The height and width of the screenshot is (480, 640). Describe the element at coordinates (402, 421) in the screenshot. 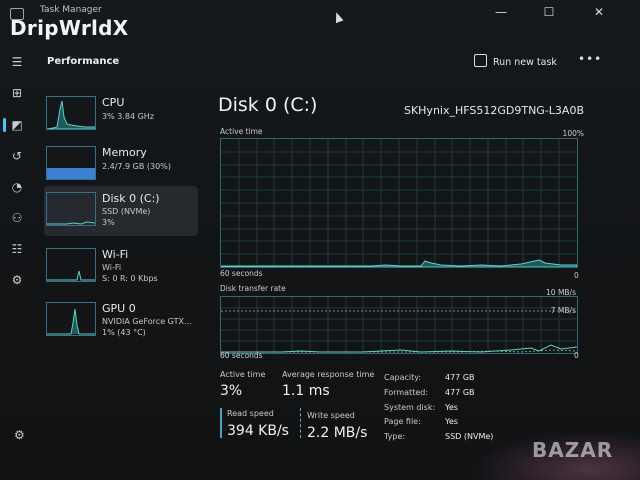

I see `property-key: Page file:` at that location.